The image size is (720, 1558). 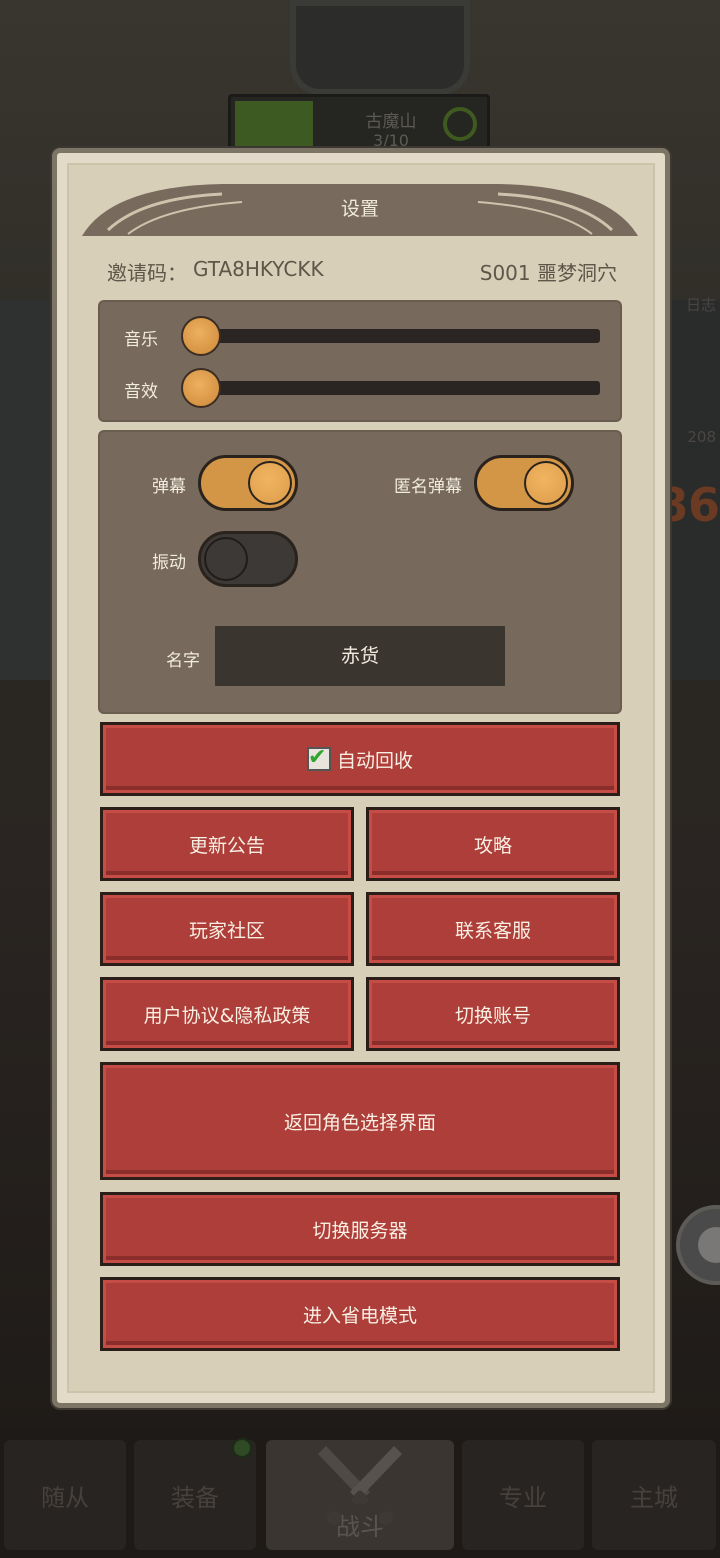 I want to click on update-notice-button: 更新公告, so click(x=227, y=844).